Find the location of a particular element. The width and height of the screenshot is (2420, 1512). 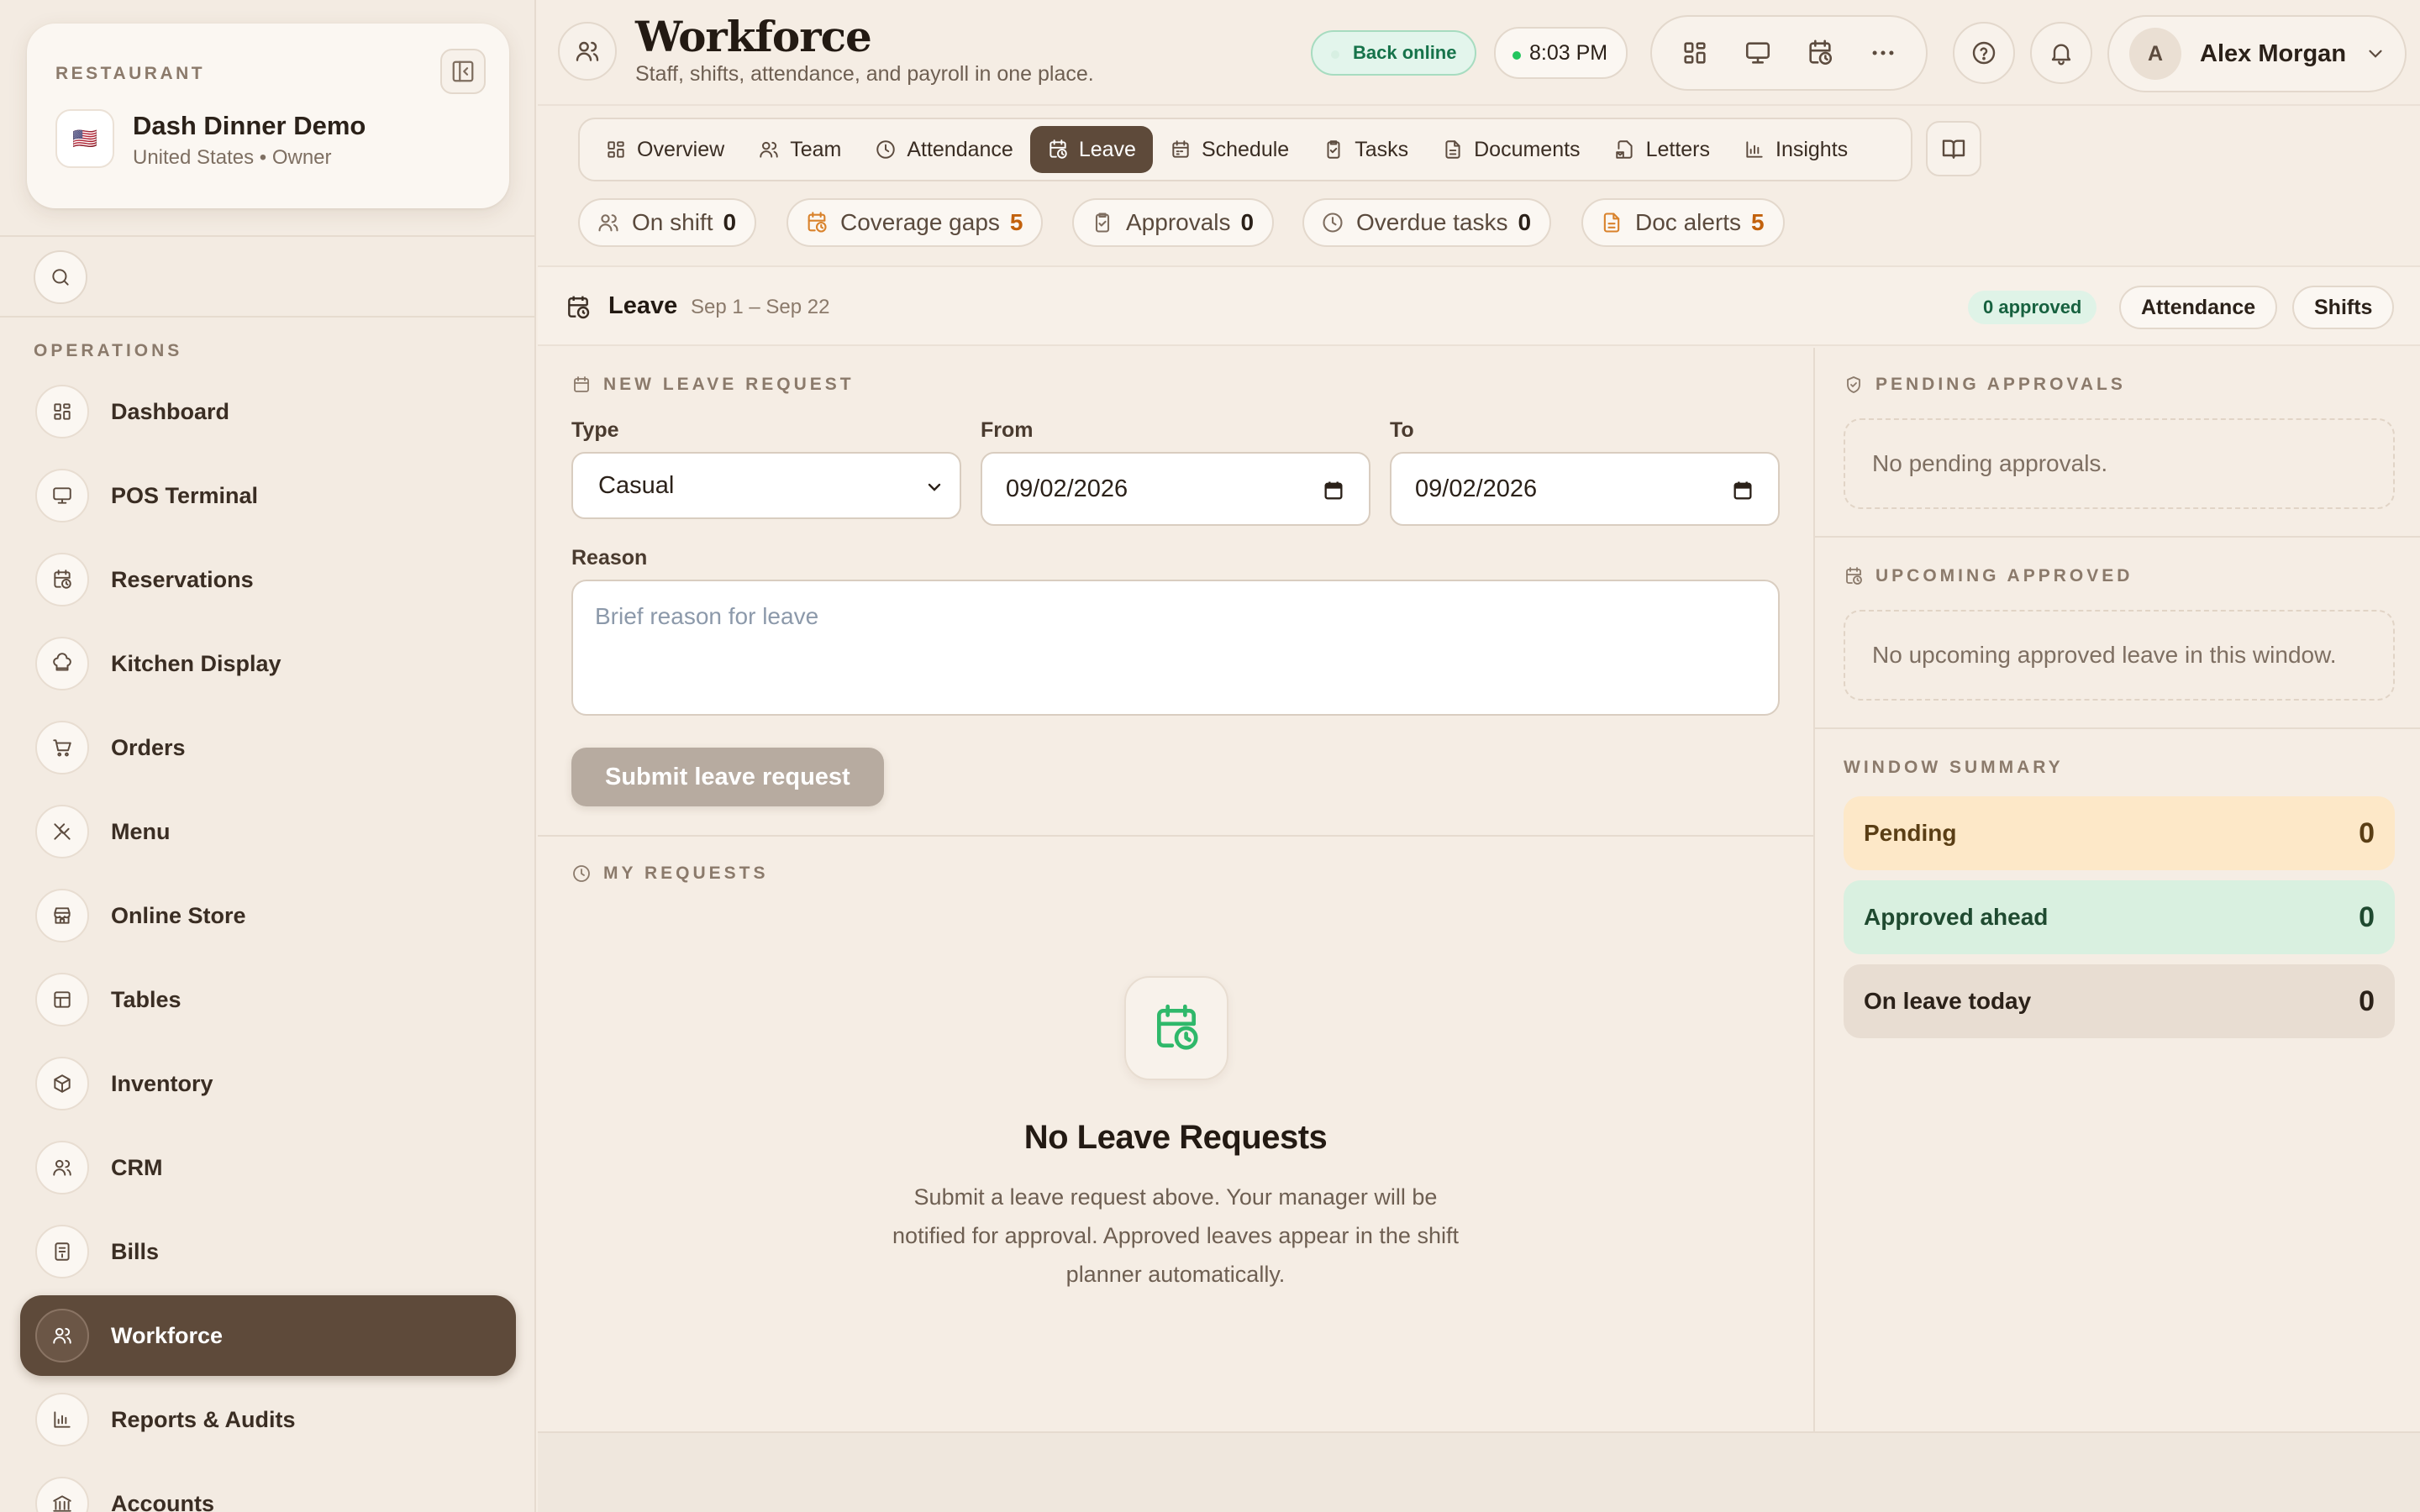

leave-title: Leave is located at coordinates (643, 305).